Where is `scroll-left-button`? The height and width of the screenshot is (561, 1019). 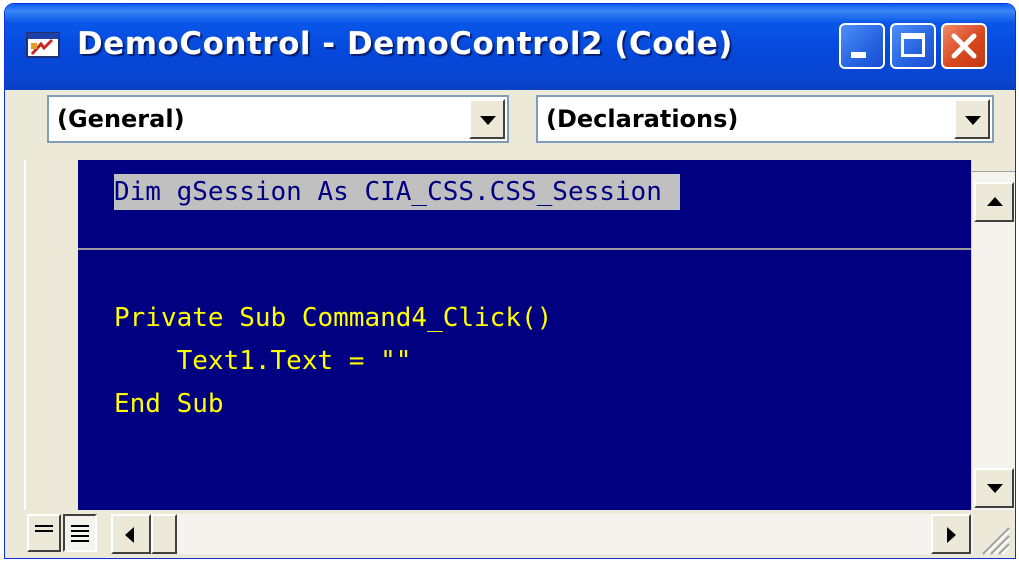
scroll-left-button is located at coordinates (131, 534).